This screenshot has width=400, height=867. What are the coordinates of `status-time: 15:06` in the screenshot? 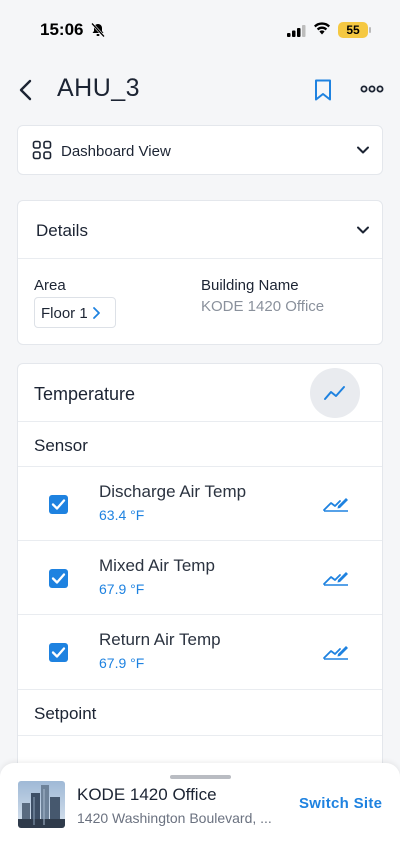 It's located at (62, 29).